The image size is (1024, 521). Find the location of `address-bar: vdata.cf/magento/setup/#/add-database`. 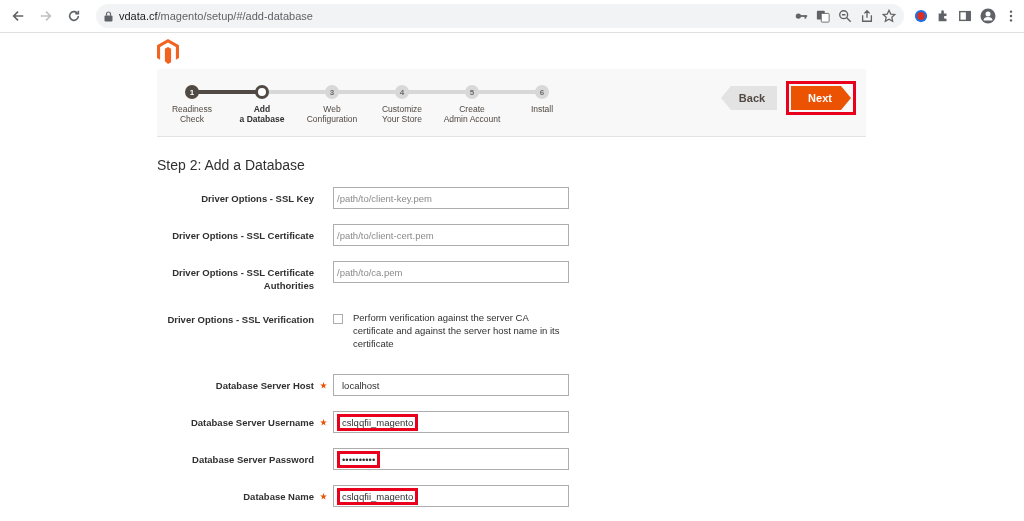

address-bar: vdata.cf/magento/setup/#/add-database is located at coordinates (500, 16).